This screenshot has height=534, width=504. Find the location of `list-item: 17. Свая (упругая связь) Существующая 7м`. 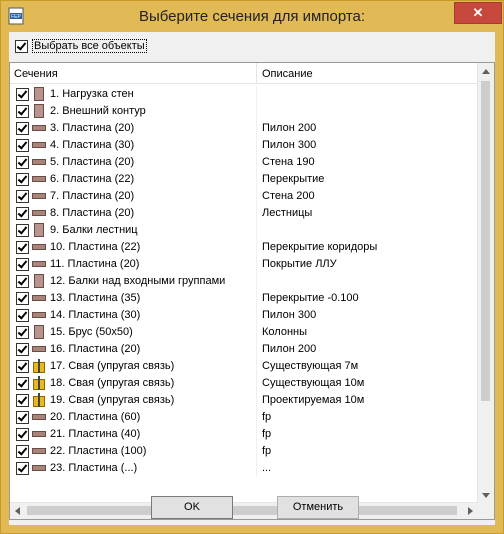

list-item: 17. Свая (упругая связь) Существующая 7м is located at coordinates (244, 366).